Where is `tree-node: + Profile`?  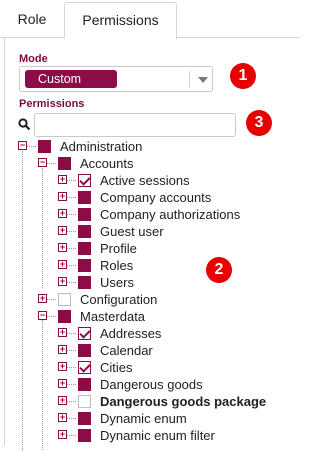
tree-node: + Profile is located at coordinates (150, 248).